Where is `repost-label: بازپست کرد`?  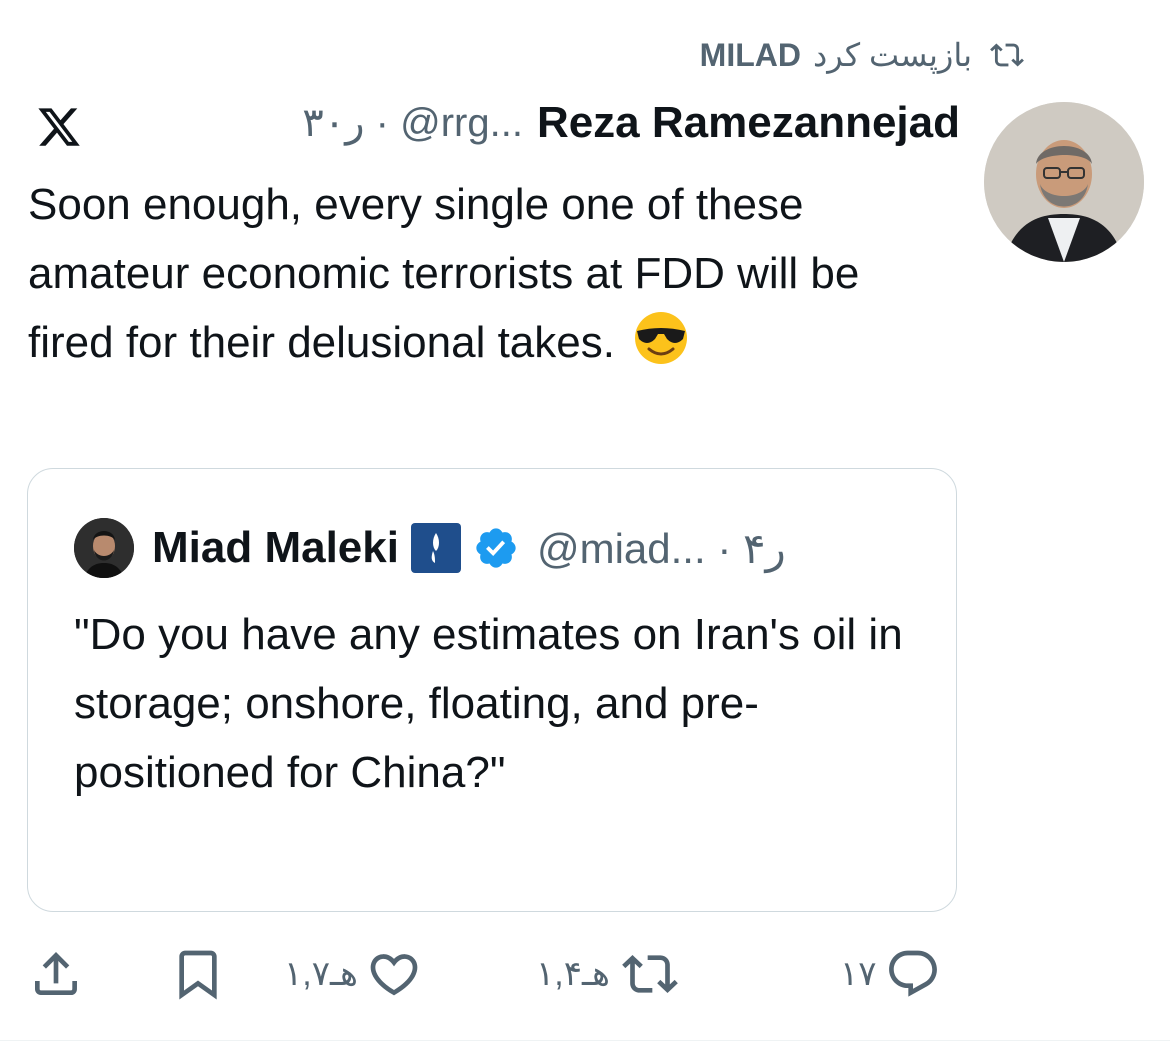
repost-label: بازپست کرد is located at coordinates (892, 55).